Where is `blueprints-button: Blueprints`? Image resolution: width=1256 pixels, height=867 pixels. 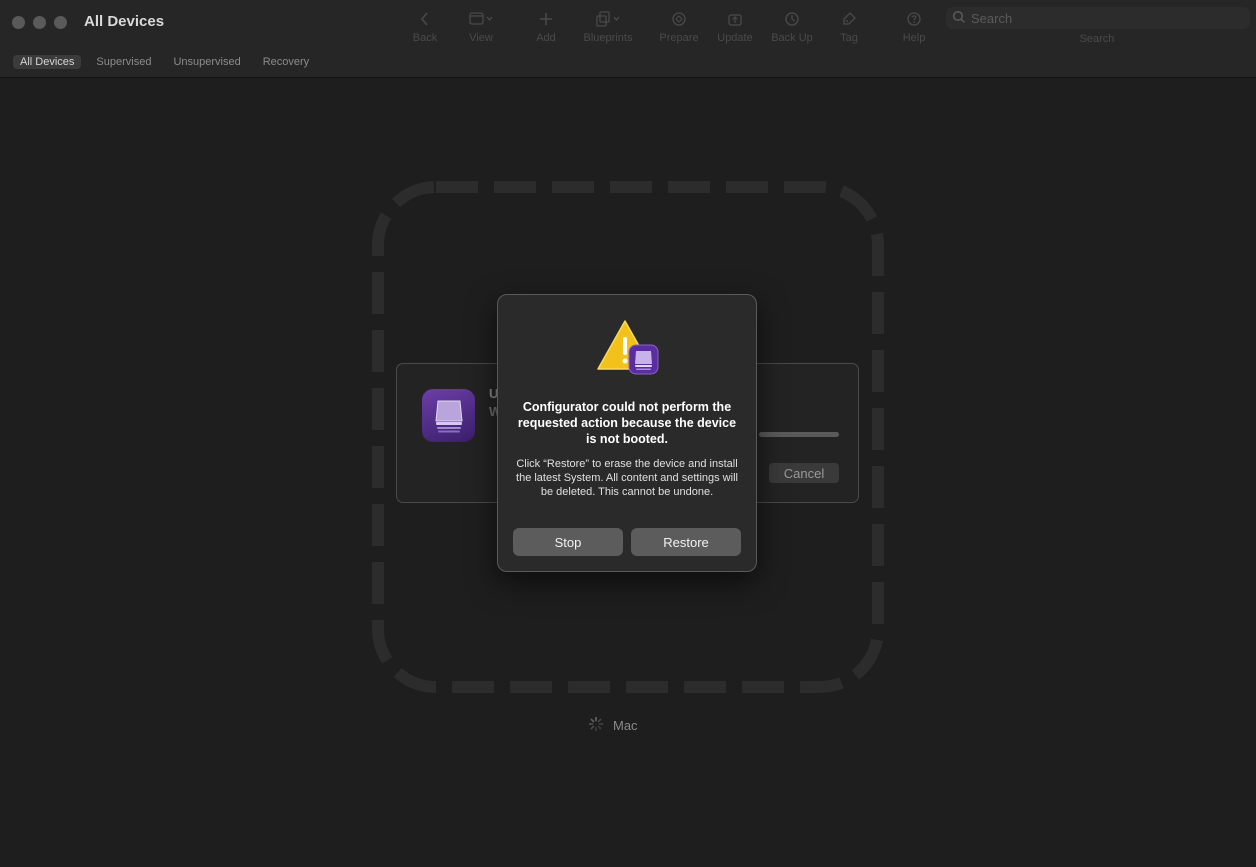 blueprints-button: Blueprints is located at coordinates (608, 26).